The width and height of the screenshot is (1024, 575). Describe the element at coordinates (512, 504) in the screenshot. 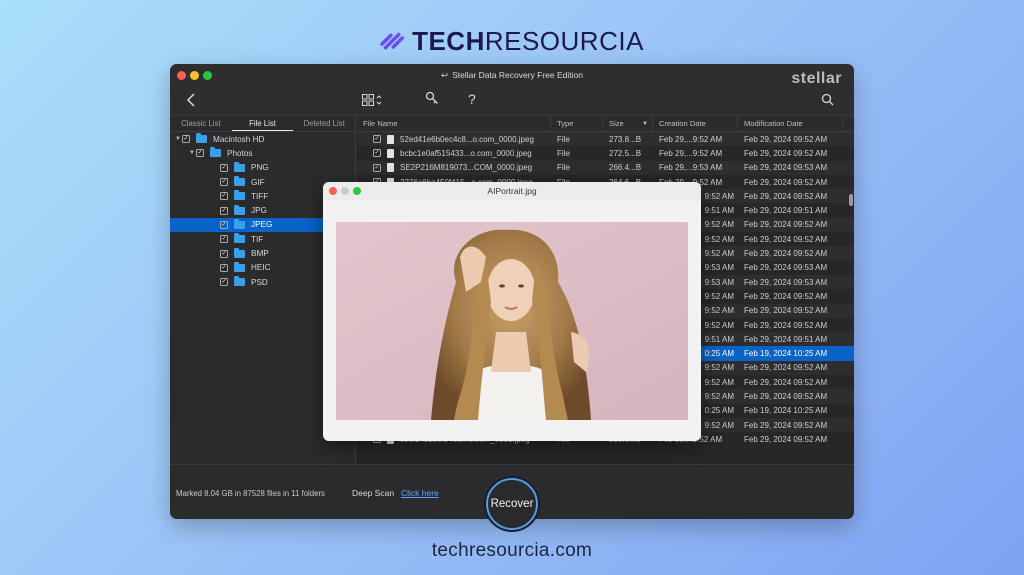

I see `recover-button: Recover` at that location.